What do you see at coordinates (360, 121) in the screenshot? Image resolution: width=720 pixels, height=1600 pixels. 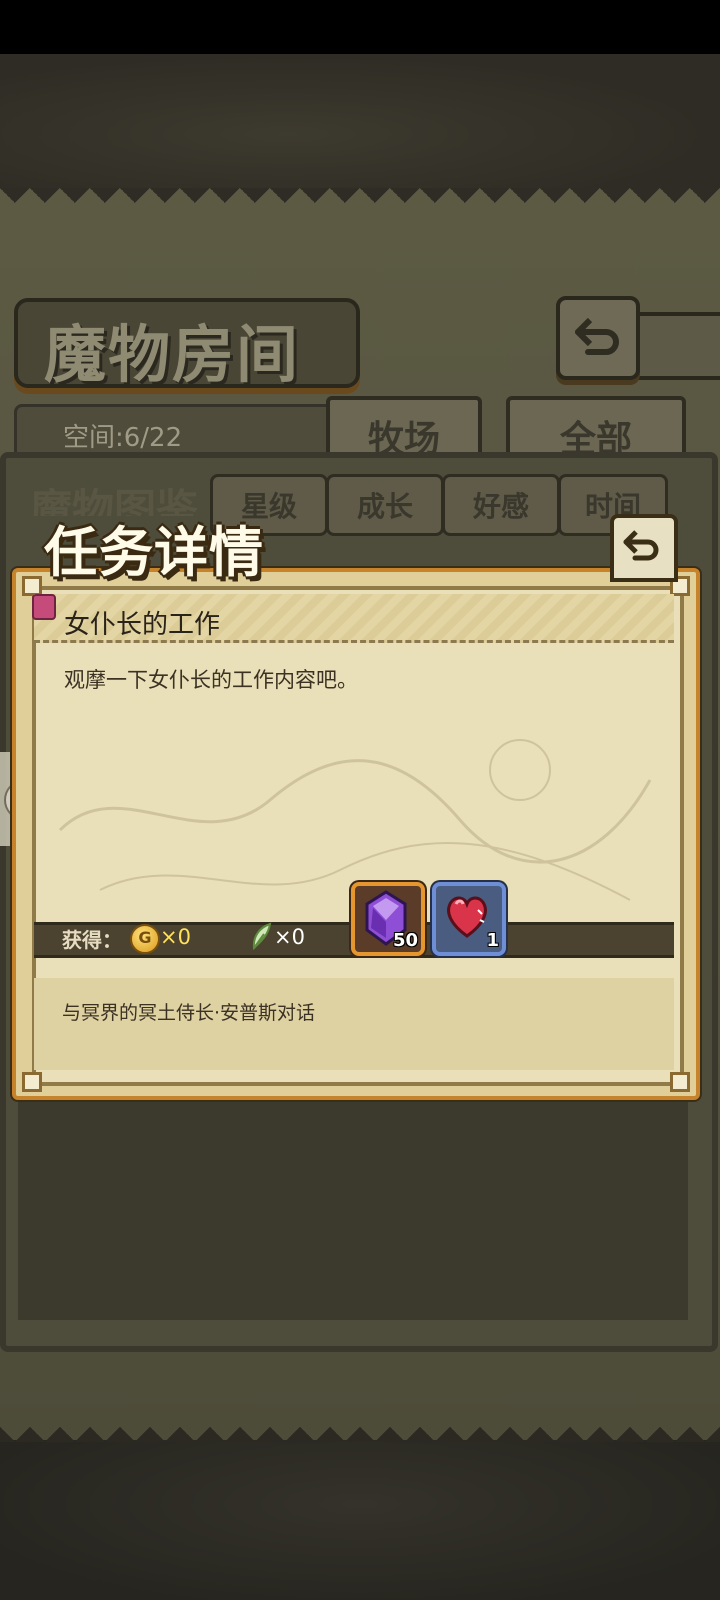 I see `background-top` at bounding box center [360, 121].